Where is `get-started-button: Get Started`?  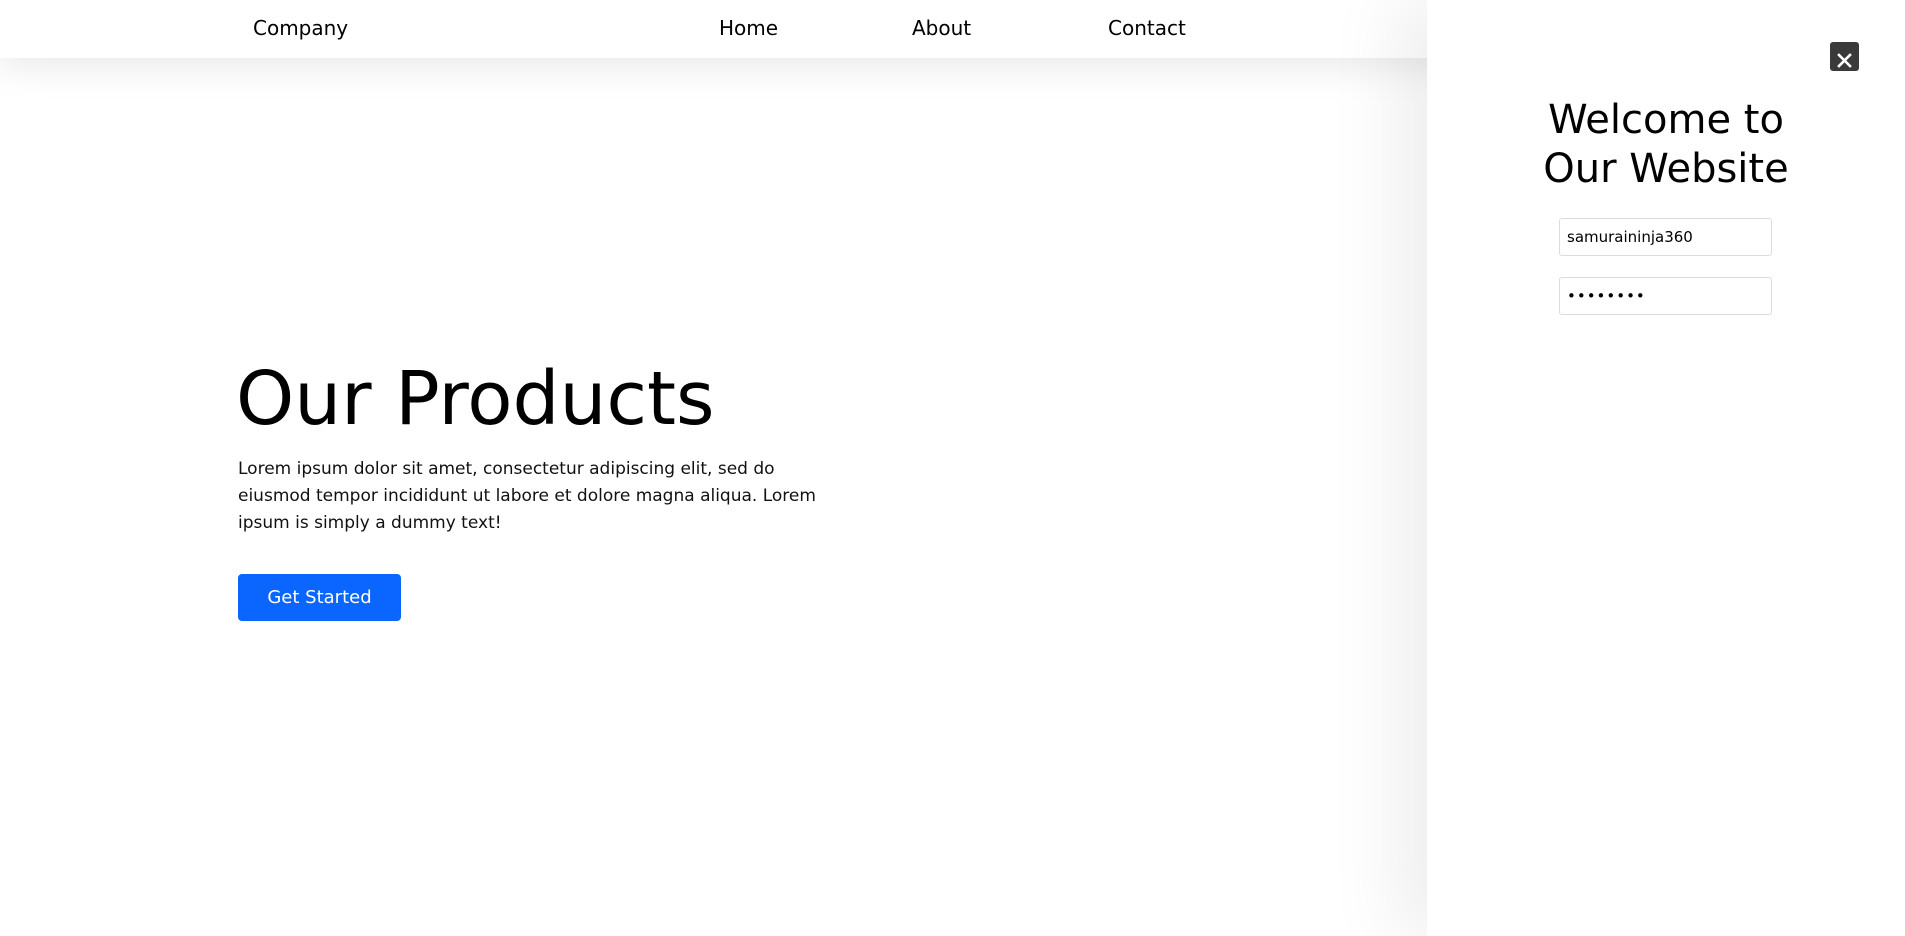
get-started-button: Get Started is located at coordinates (319, 597).